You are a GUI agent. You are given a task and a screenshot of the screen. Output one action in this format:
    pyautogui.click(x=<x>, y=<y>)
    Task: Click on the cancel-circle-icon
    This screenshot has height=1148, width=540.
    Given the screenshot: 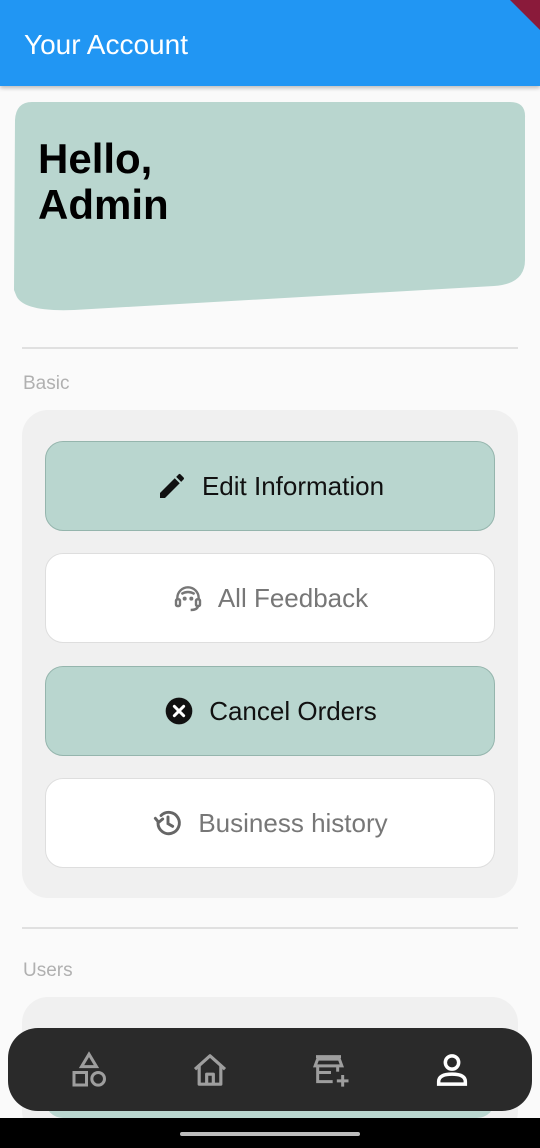 What is the action you would take?
    pyautogui.click(x=179, y=711)
    